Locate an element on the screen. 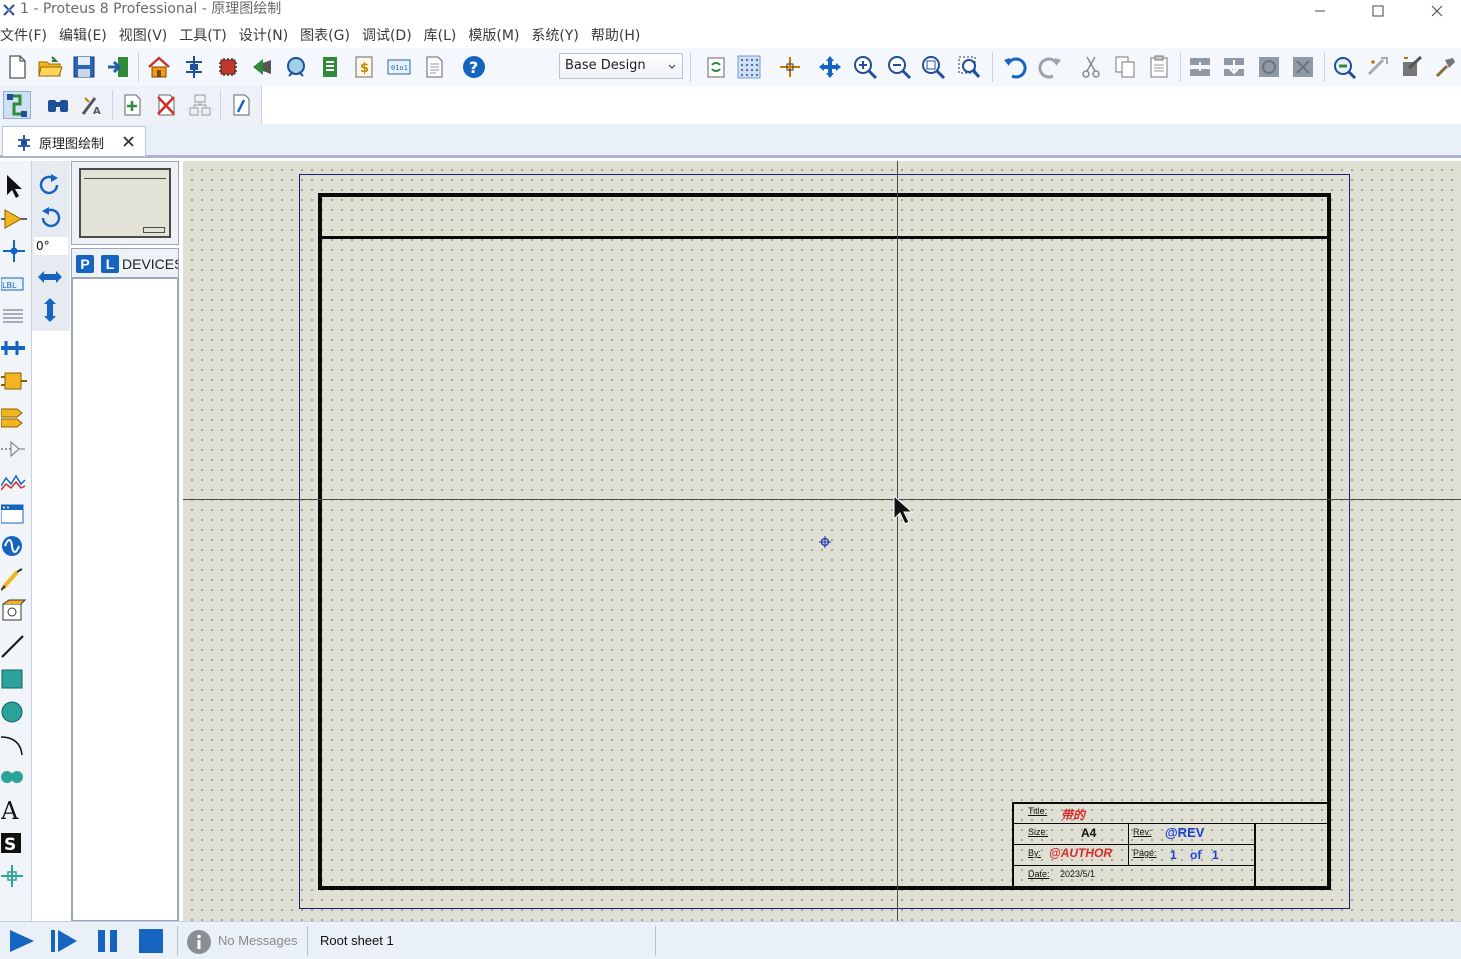 The image size is (1461, 959). menu-help: 帮助(H) is located at coordinates (615, 36).